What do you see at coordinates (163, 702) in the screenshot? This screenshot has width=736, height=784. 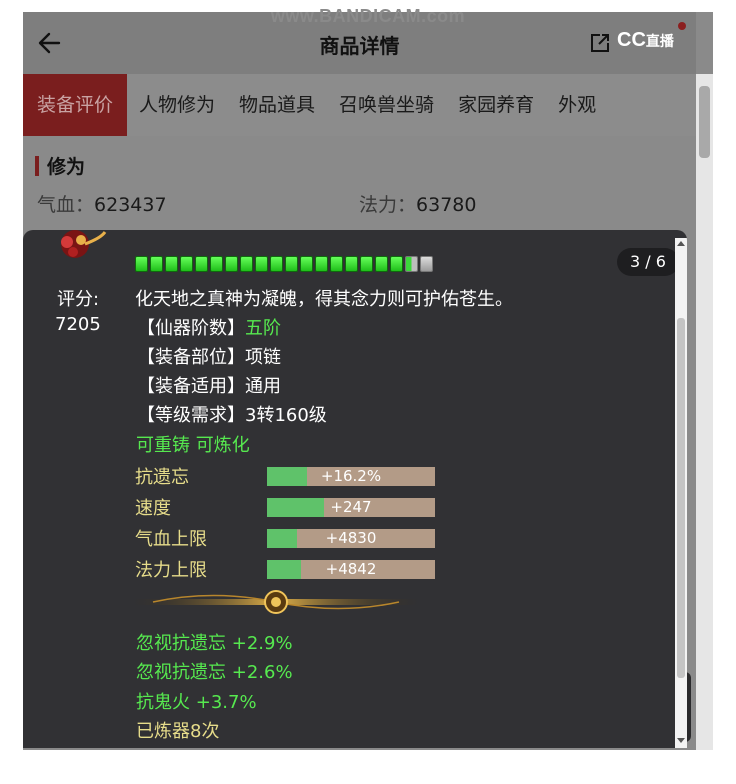 I see `extra-attr-label: 抗鬼火` at bounding box center [163, 702].